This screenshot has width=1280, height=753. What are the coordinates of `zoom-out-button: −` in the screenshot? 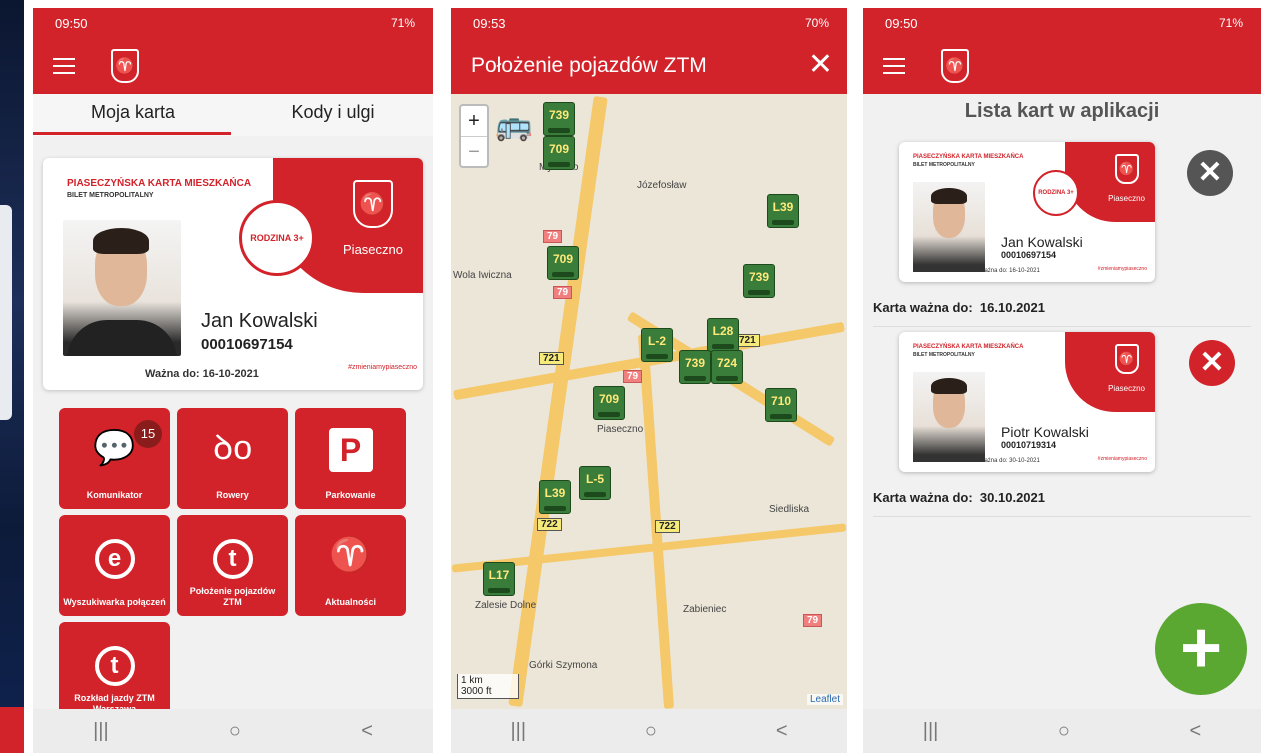 It's located at (474, 151).